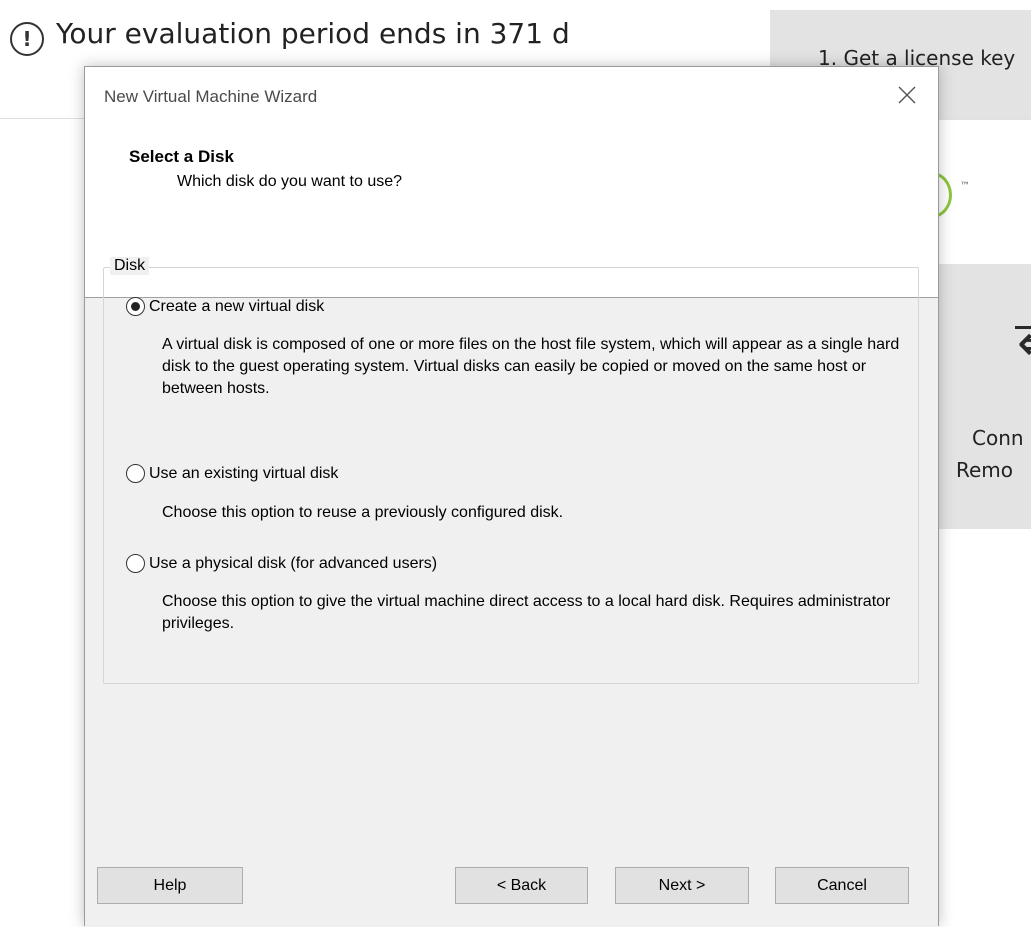  What do you see at coordinates (244, 473) in the screenshot?
I see `option-label: Use an existing virtual disk` at bounding box center [244, 473].